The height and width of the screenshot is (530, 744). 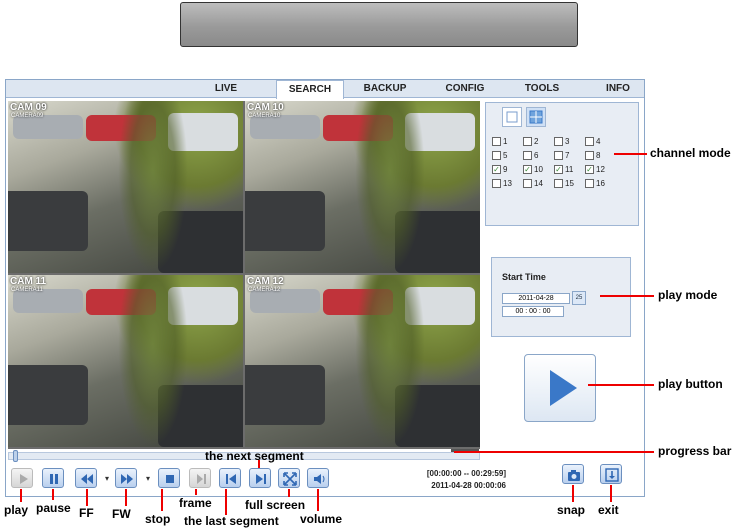 What do you see at coordinates (536, 298) in the screenshot?
I see `start-date-field: 2011-04-28` at bounding box center [536, 298].